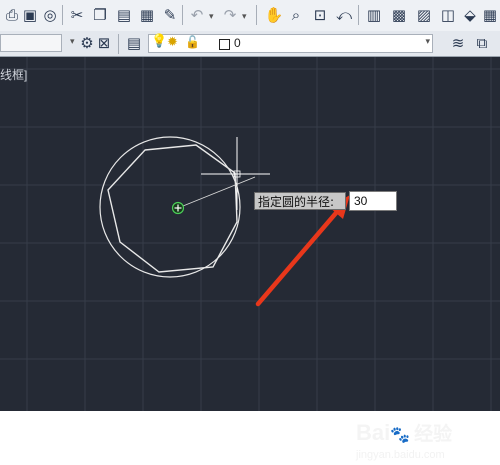 The image size is (500, 465). Describe the element at coordinates (399, 15) in the screenshot. I see `design-center-icon: ▩` at that location.